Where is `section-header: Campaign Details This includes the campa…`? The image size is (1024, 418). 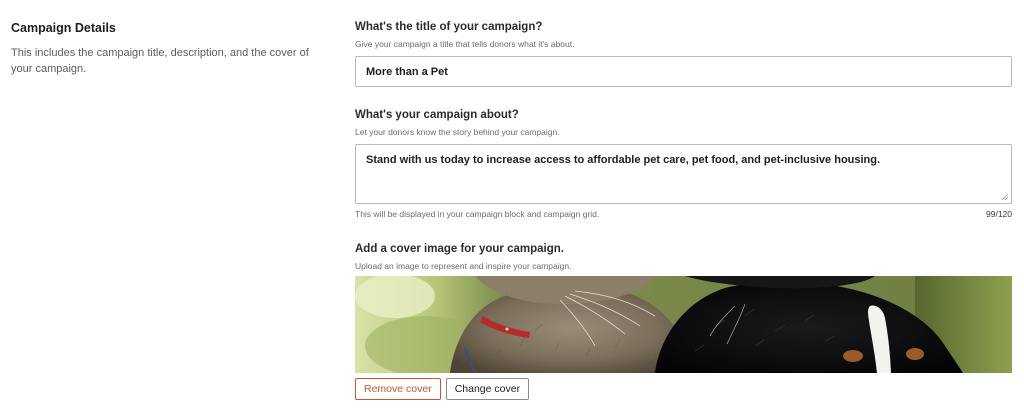 section-header: Campaign Details This includes the campa… is located at coordinates (171, 48).